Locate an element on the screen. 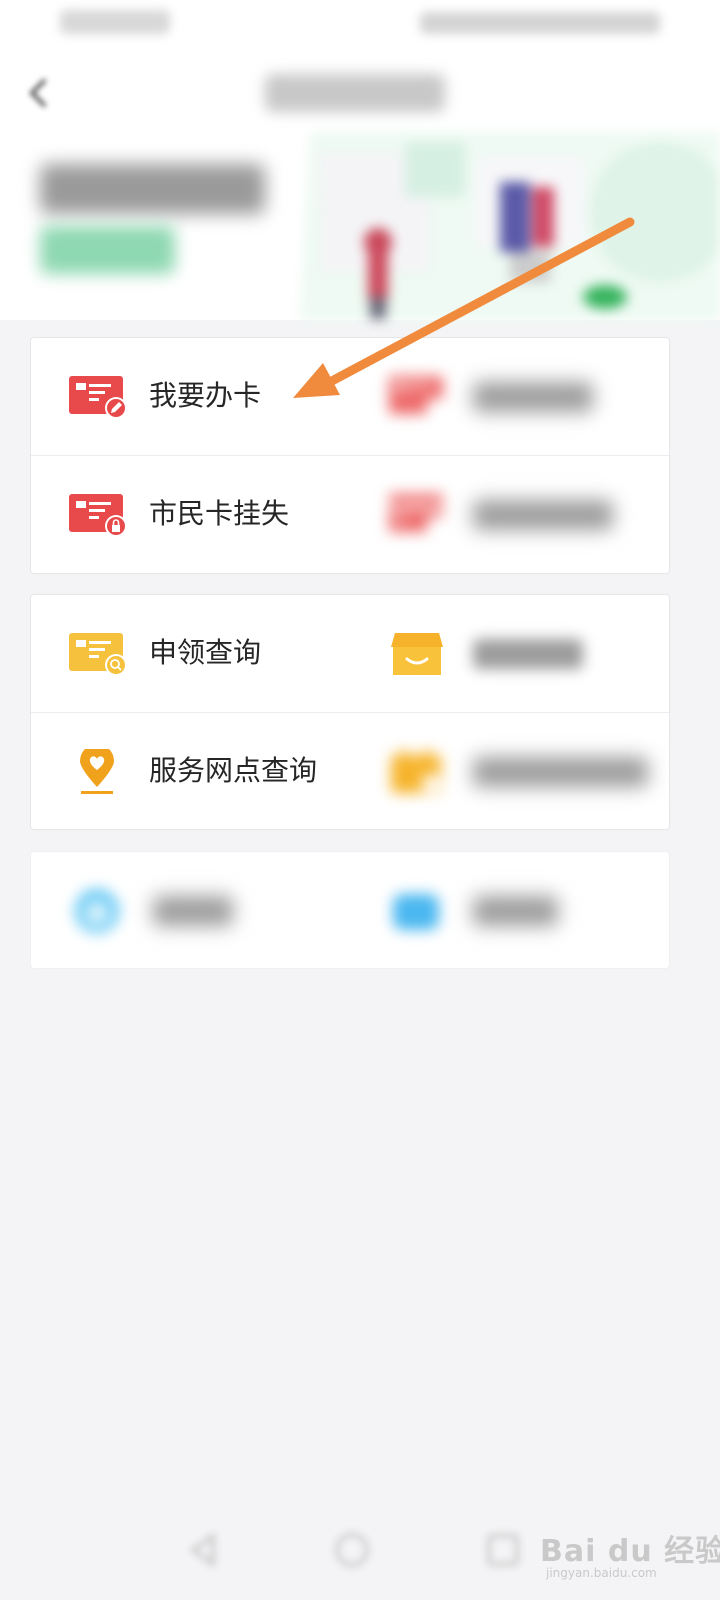 This screenshot has width=720, height=1600. status-signal is located at coordinates (115, 22).